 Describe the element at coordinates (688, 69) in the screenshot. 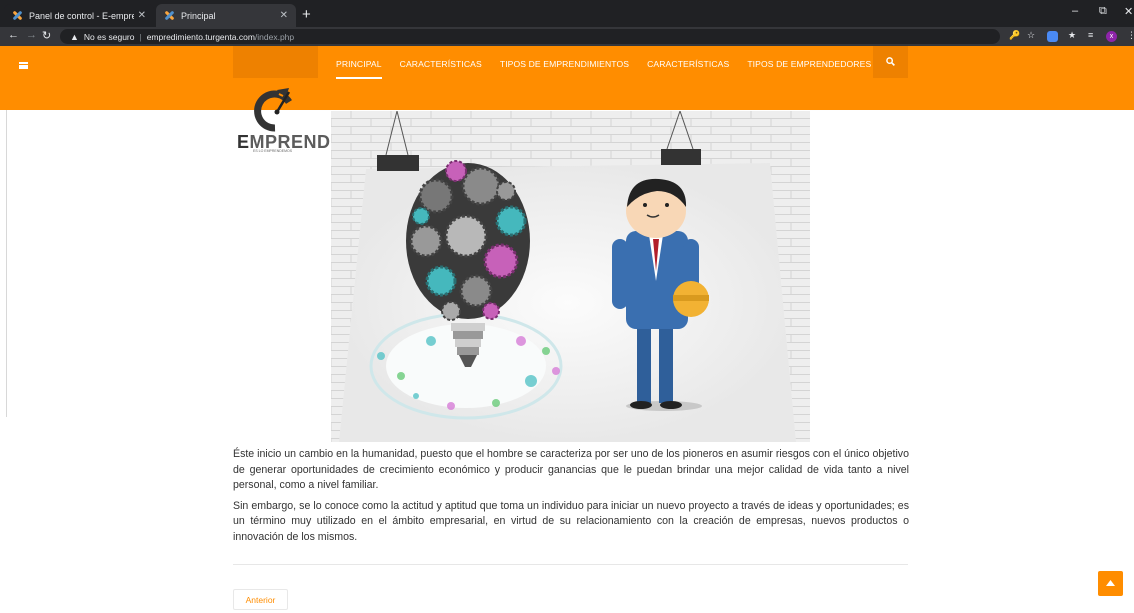

I see `nav-item-caracteristicas-2: CARACTERÍSTICAS` at that location.